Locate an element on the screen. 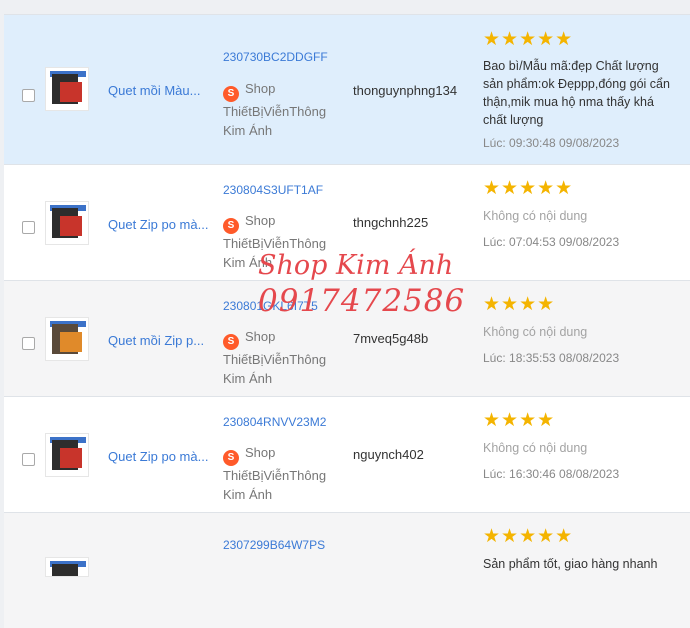 This screenshot has width=690, height=628. buyer-username: nguynch402 is located at coordinates (388, 454).